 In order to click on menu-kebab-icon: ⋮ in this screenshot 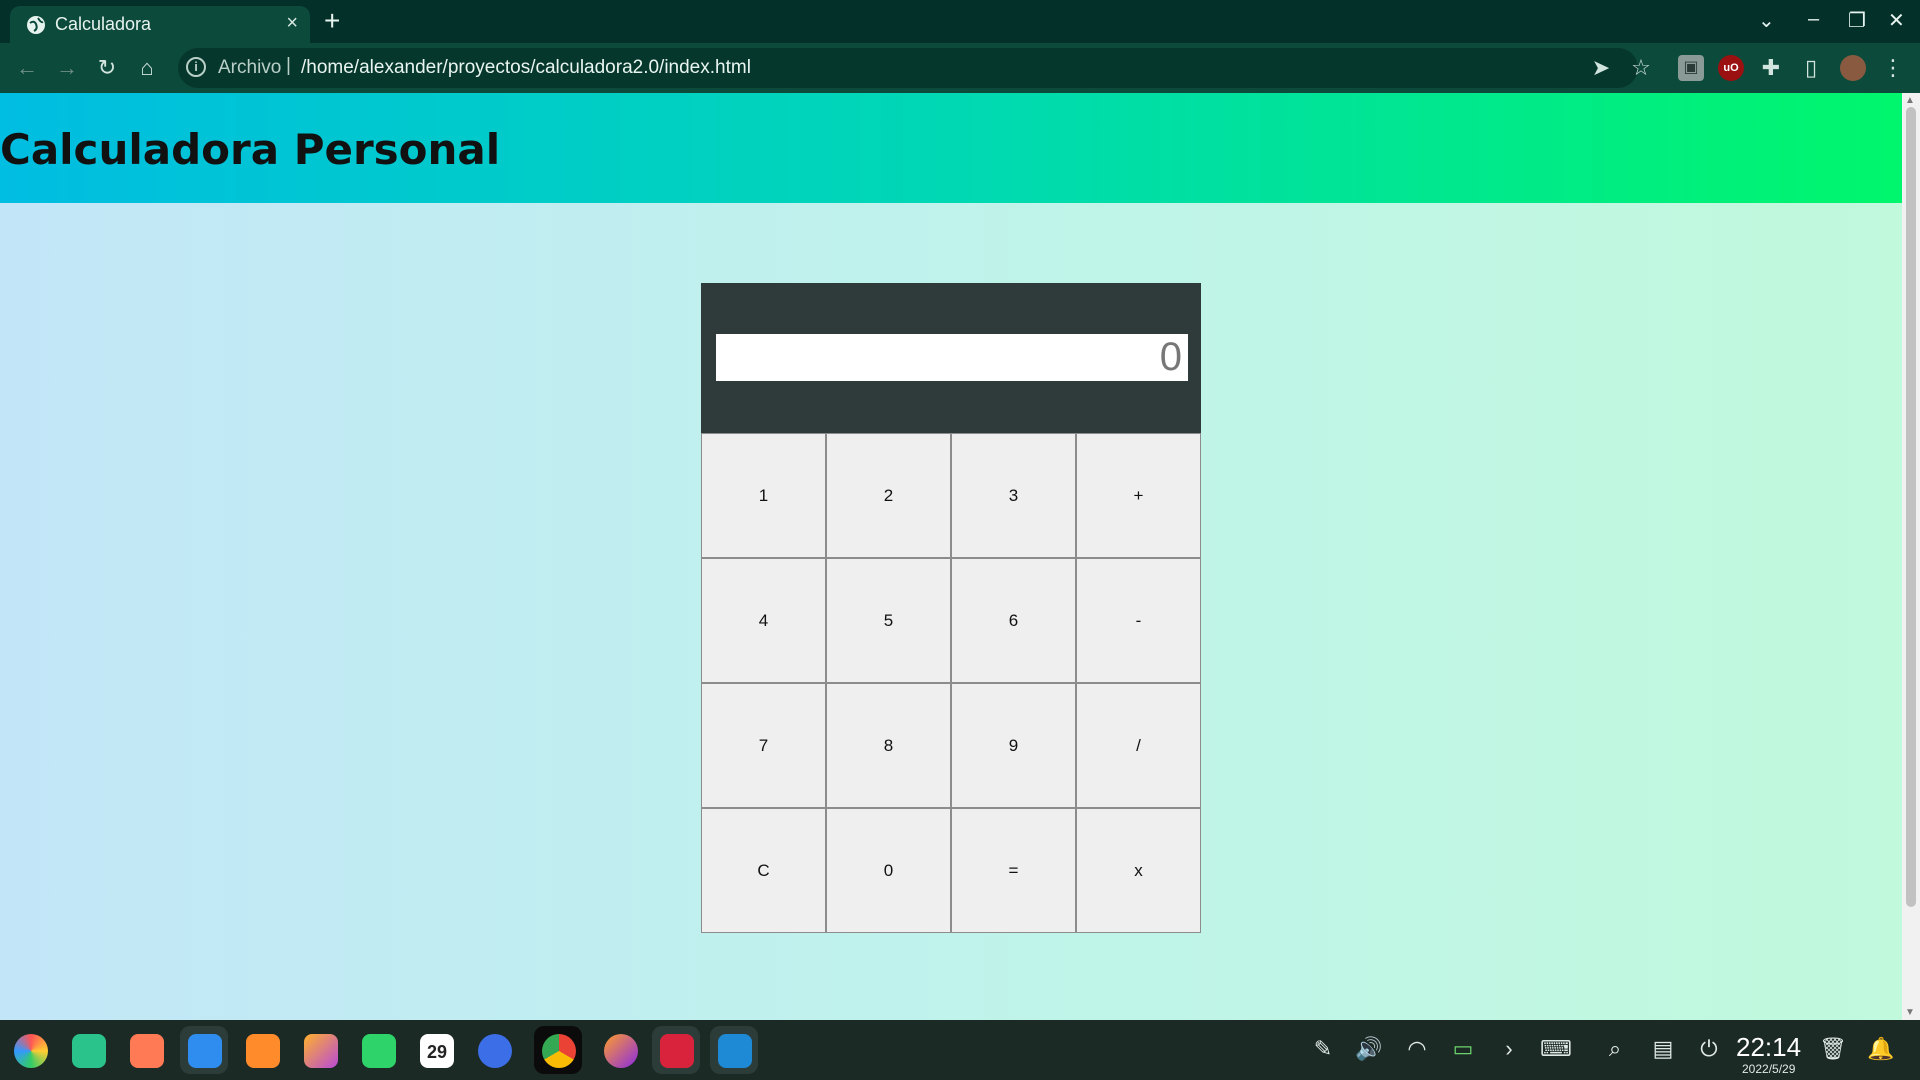, I will do `click(1893, 68)`.